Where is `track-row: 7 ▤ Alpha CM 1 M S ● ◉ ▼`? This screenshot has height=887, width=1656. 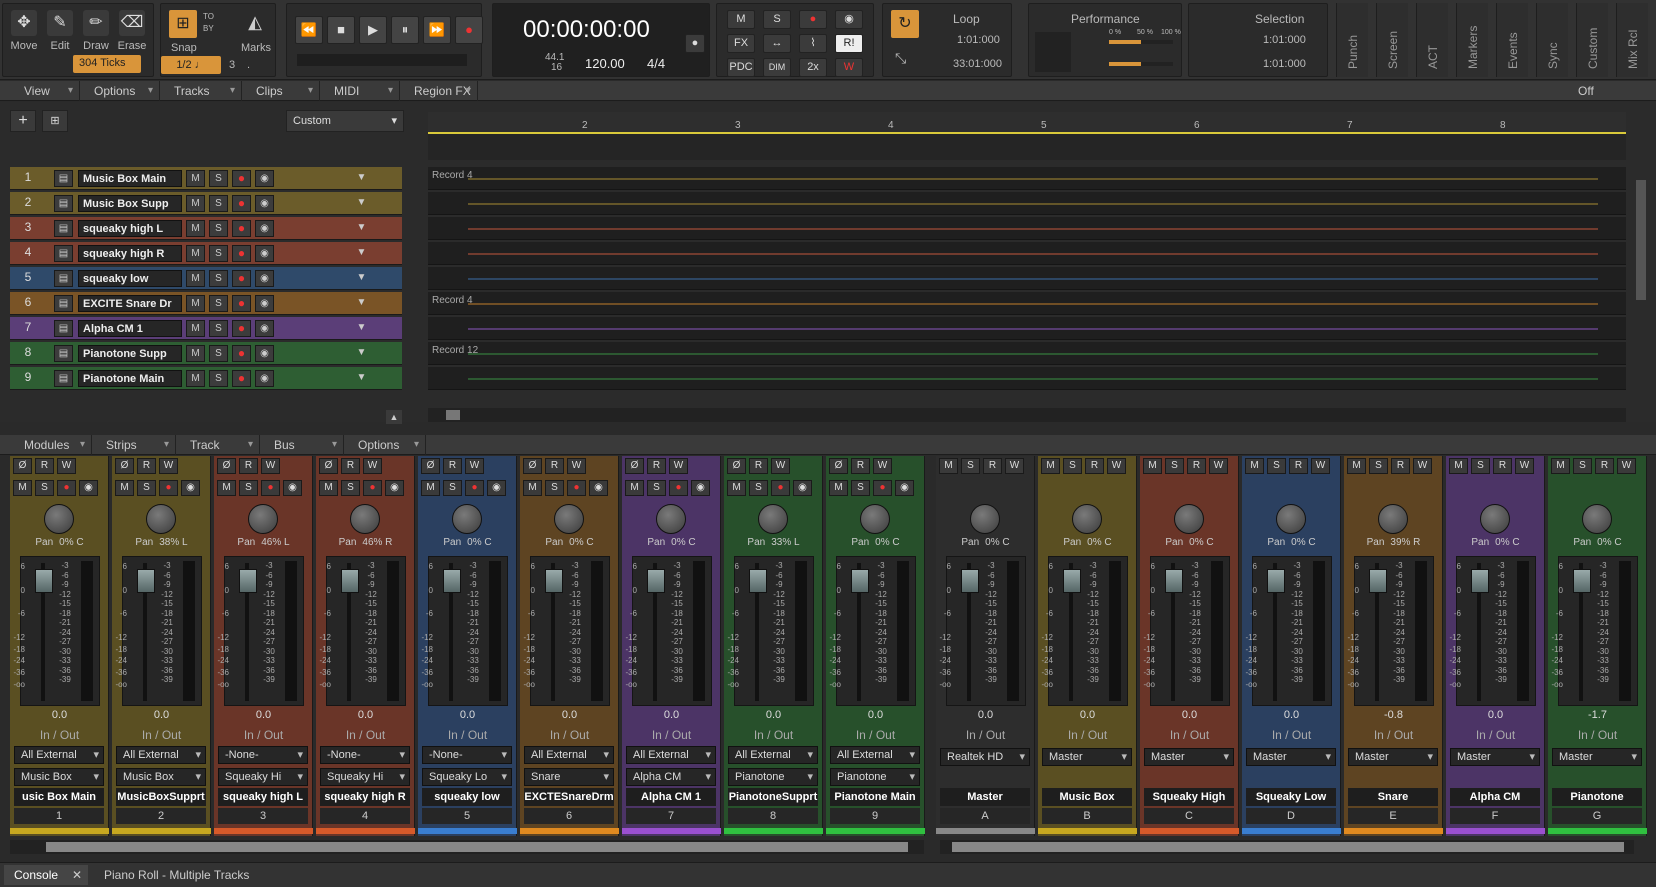 track-row: 7 ▤ Alpha CM 1 M S ● ◉ ▼ is located at coordinates (206, 328).